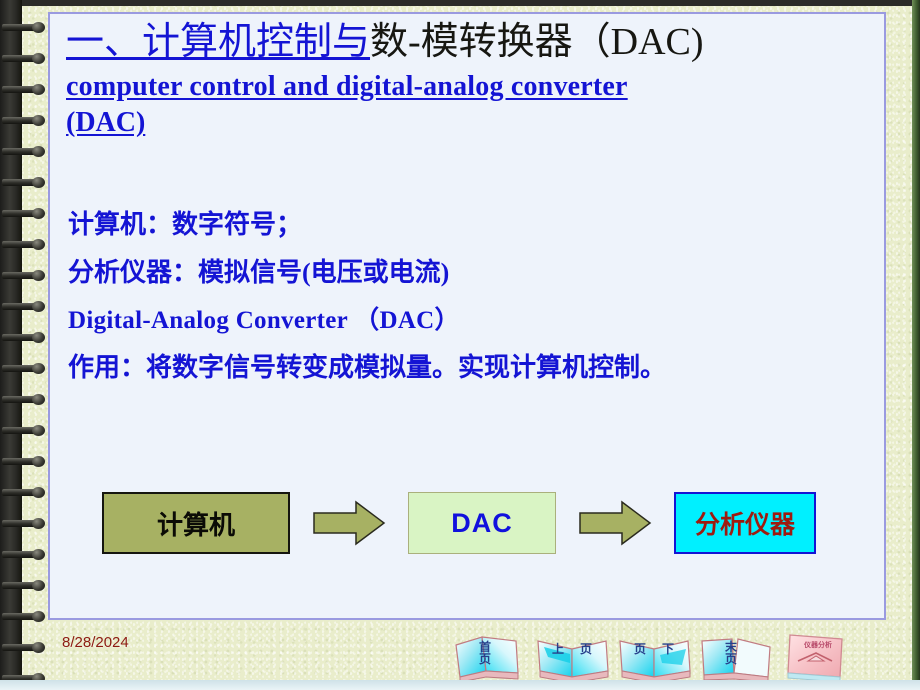 The height and width of the screenshot is (690, 920). What do you see at coordinates (657, 656) in the screenshot?
I see `nav-next-page-button: 页 下` at bounding box center [657, 656].